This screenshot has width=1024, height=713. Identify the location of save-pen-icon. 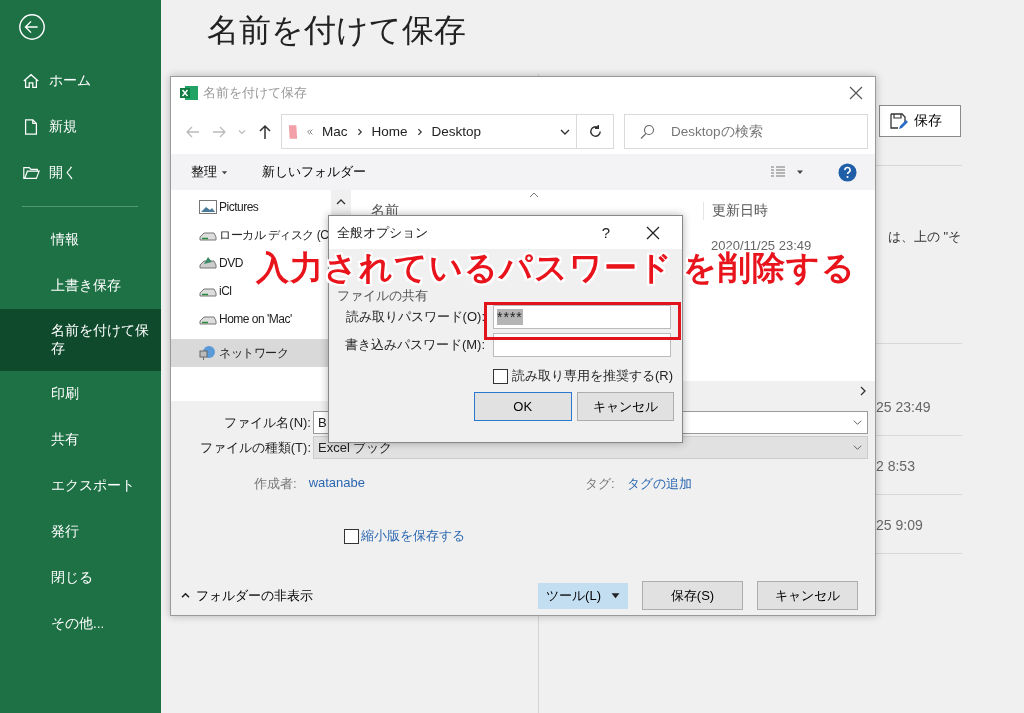
(898, 121).